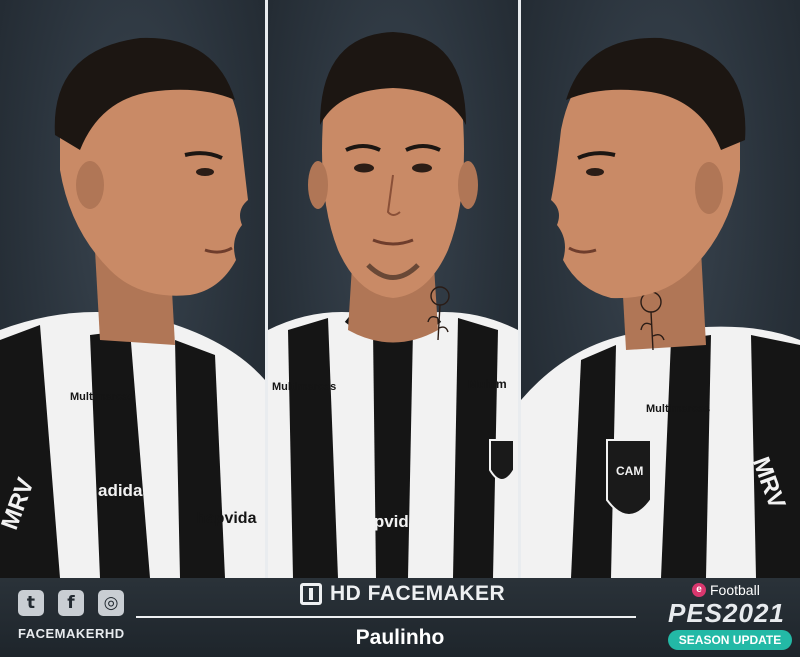 The width and height of the screenshot is (800, 657). Describe the element at coordinates (71, 633) in the screenshot. I see `social-handle: FACEMAKERHD` at that location.